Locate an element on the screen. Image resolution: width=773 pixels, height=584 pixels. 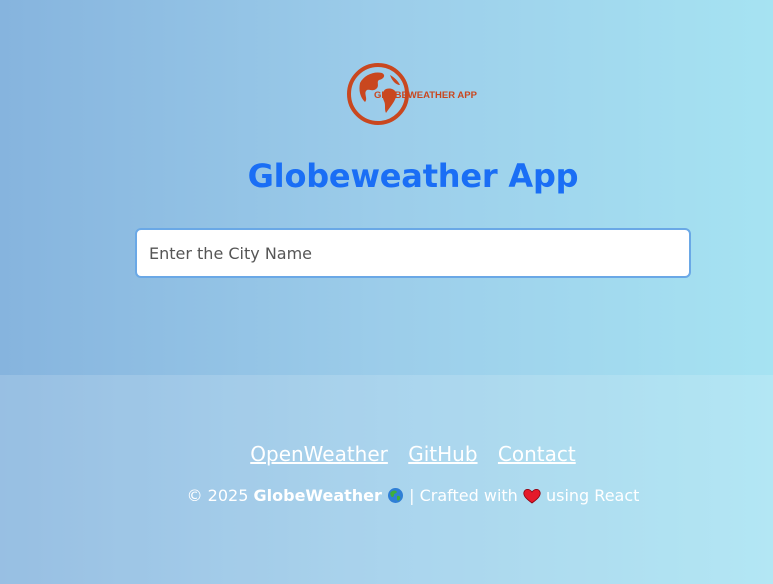
city-search-input is located at coordinates (413, 253).